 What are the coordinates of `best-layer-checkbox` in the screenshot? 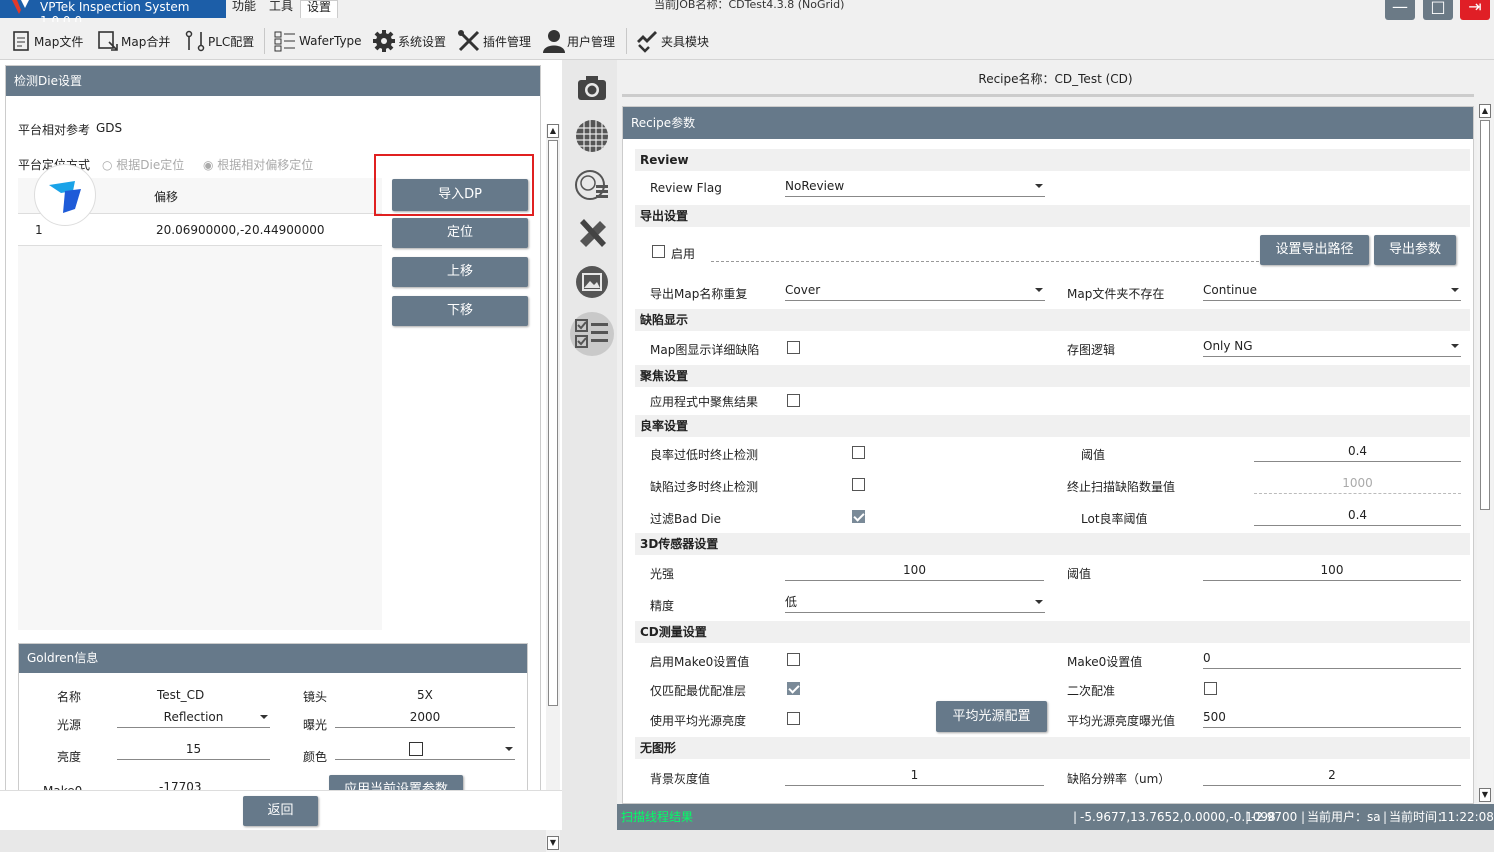 It's located at (793, 688).